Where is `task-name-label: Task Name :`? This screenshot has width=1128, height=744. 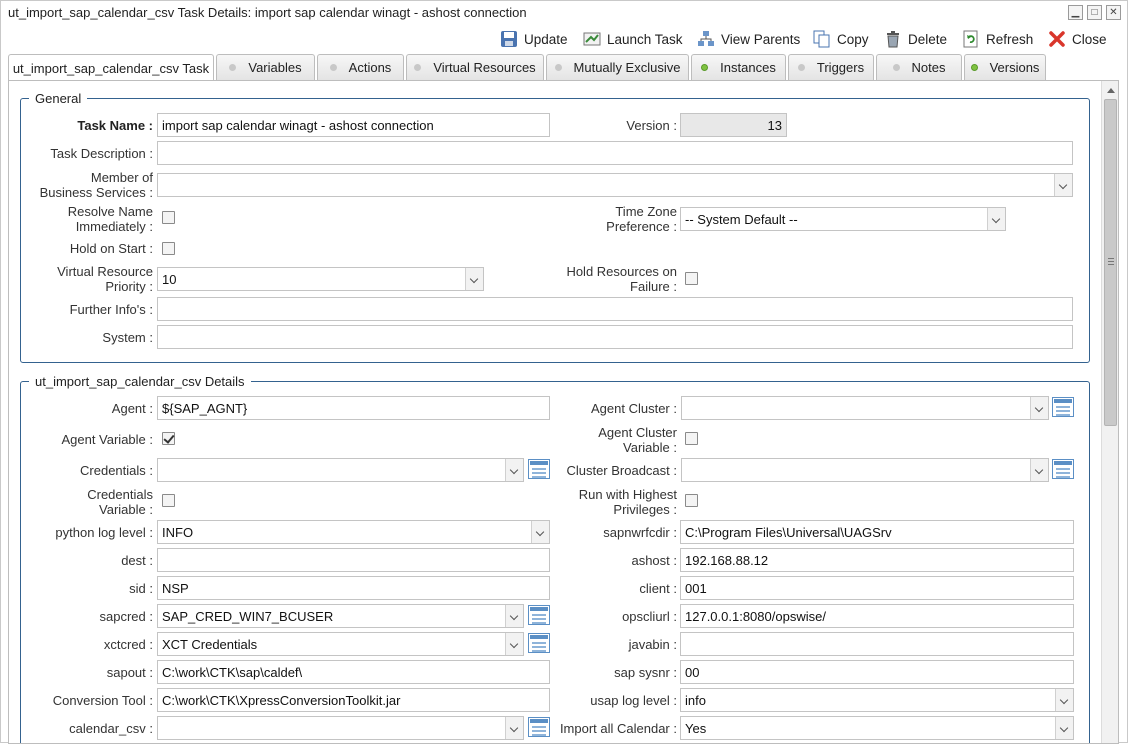 task-name-label: Task Name : is located at coordinates (115, 125).